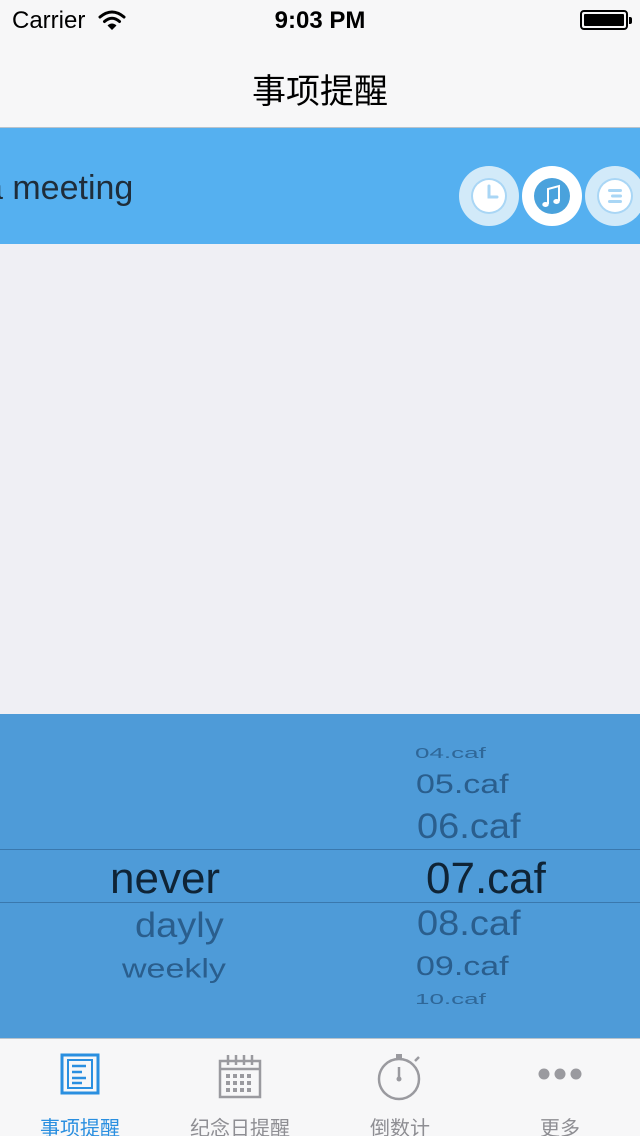 This screenshot has height=1136, width=640. I want to click on picker-repeat-option: dayly, so click(179, 927).